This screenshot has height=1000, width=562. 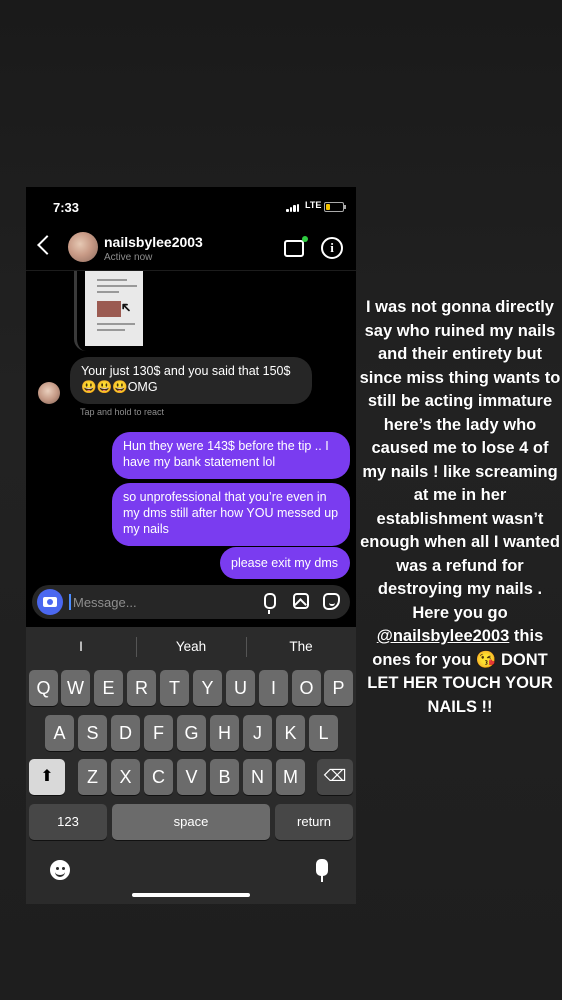 What do you see at coordinates (290, 733) in the screenshot?
I see `key-k: K` at bounding box center [290, 733].